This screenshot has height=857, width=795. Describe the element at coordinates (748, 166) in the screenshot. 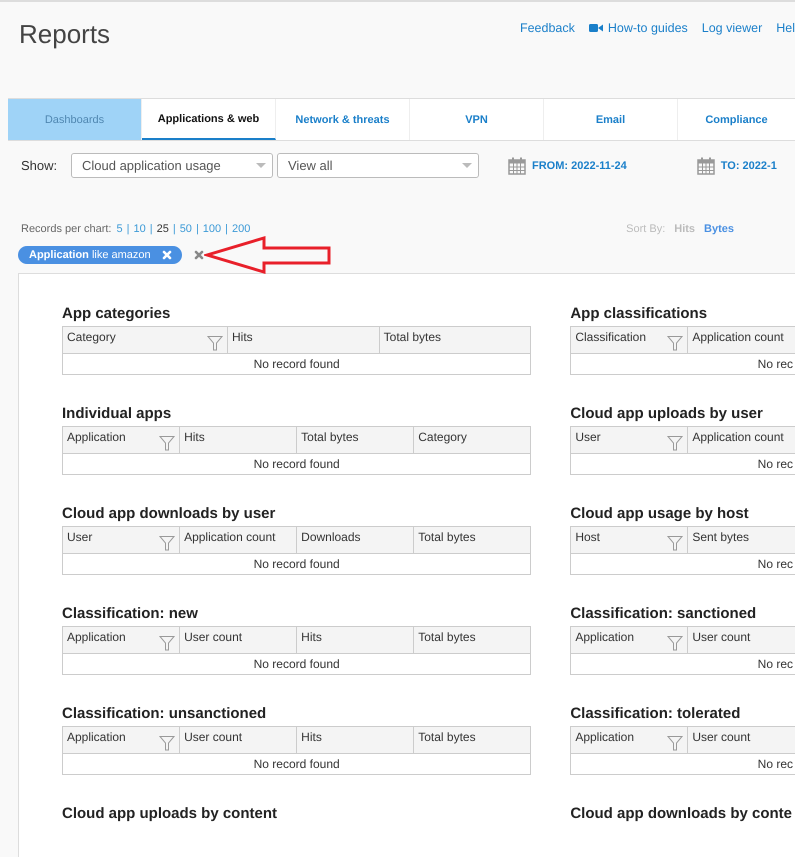

I see `to-date-link: TO: 2022-1` at that location.